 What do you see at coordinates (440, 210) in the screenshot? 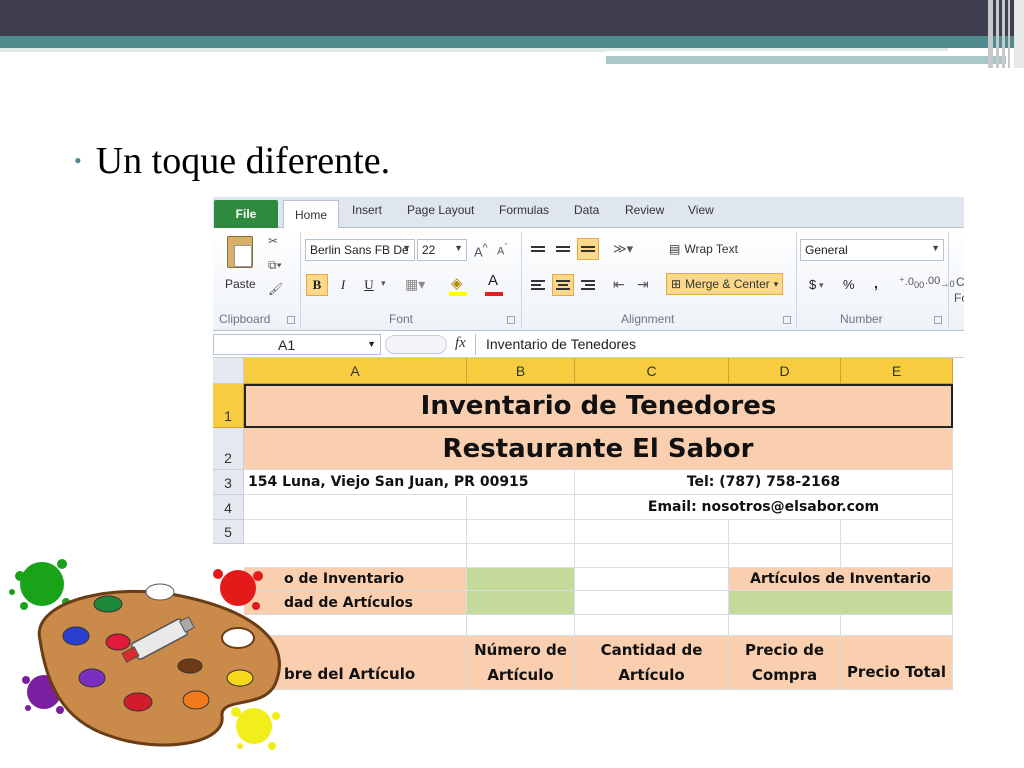
I see `tab-page-layout: Page Layout` at bounding box center [440, 210].